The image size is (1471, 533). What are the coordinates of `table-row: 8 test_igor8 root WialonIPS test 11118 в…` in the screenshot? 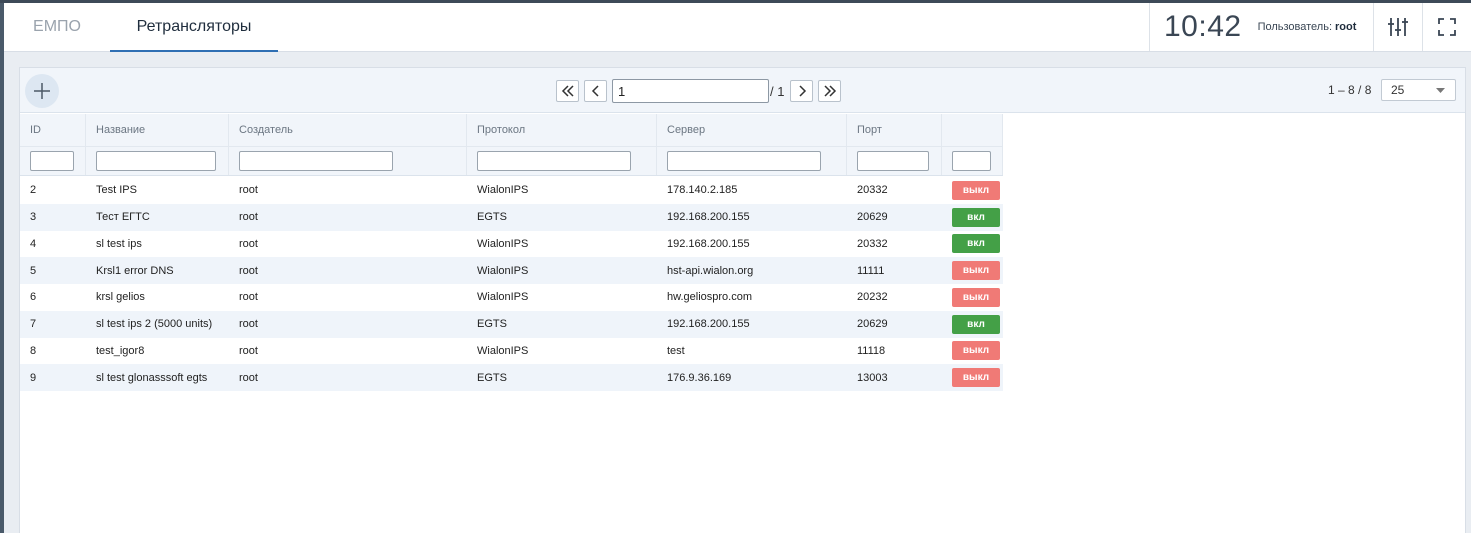 It's located at (511, 351).